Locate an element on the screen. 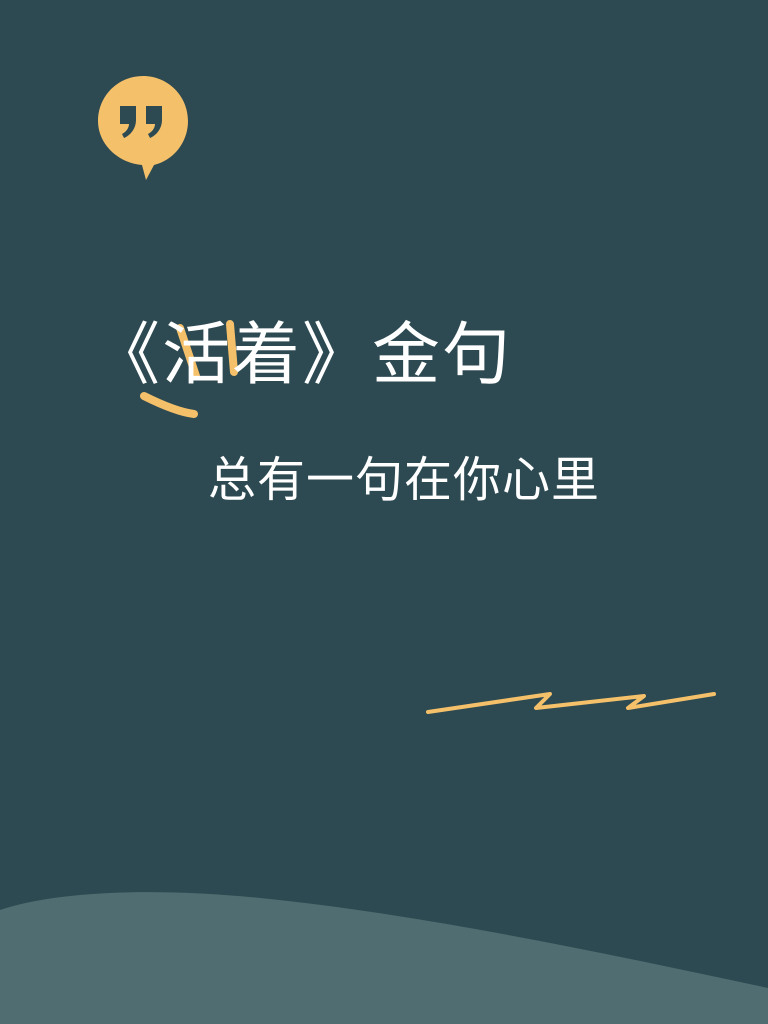 The height and width of the screenshot is (1024, 768). bottom-hill-decoration is located at coordinates (384, 958).